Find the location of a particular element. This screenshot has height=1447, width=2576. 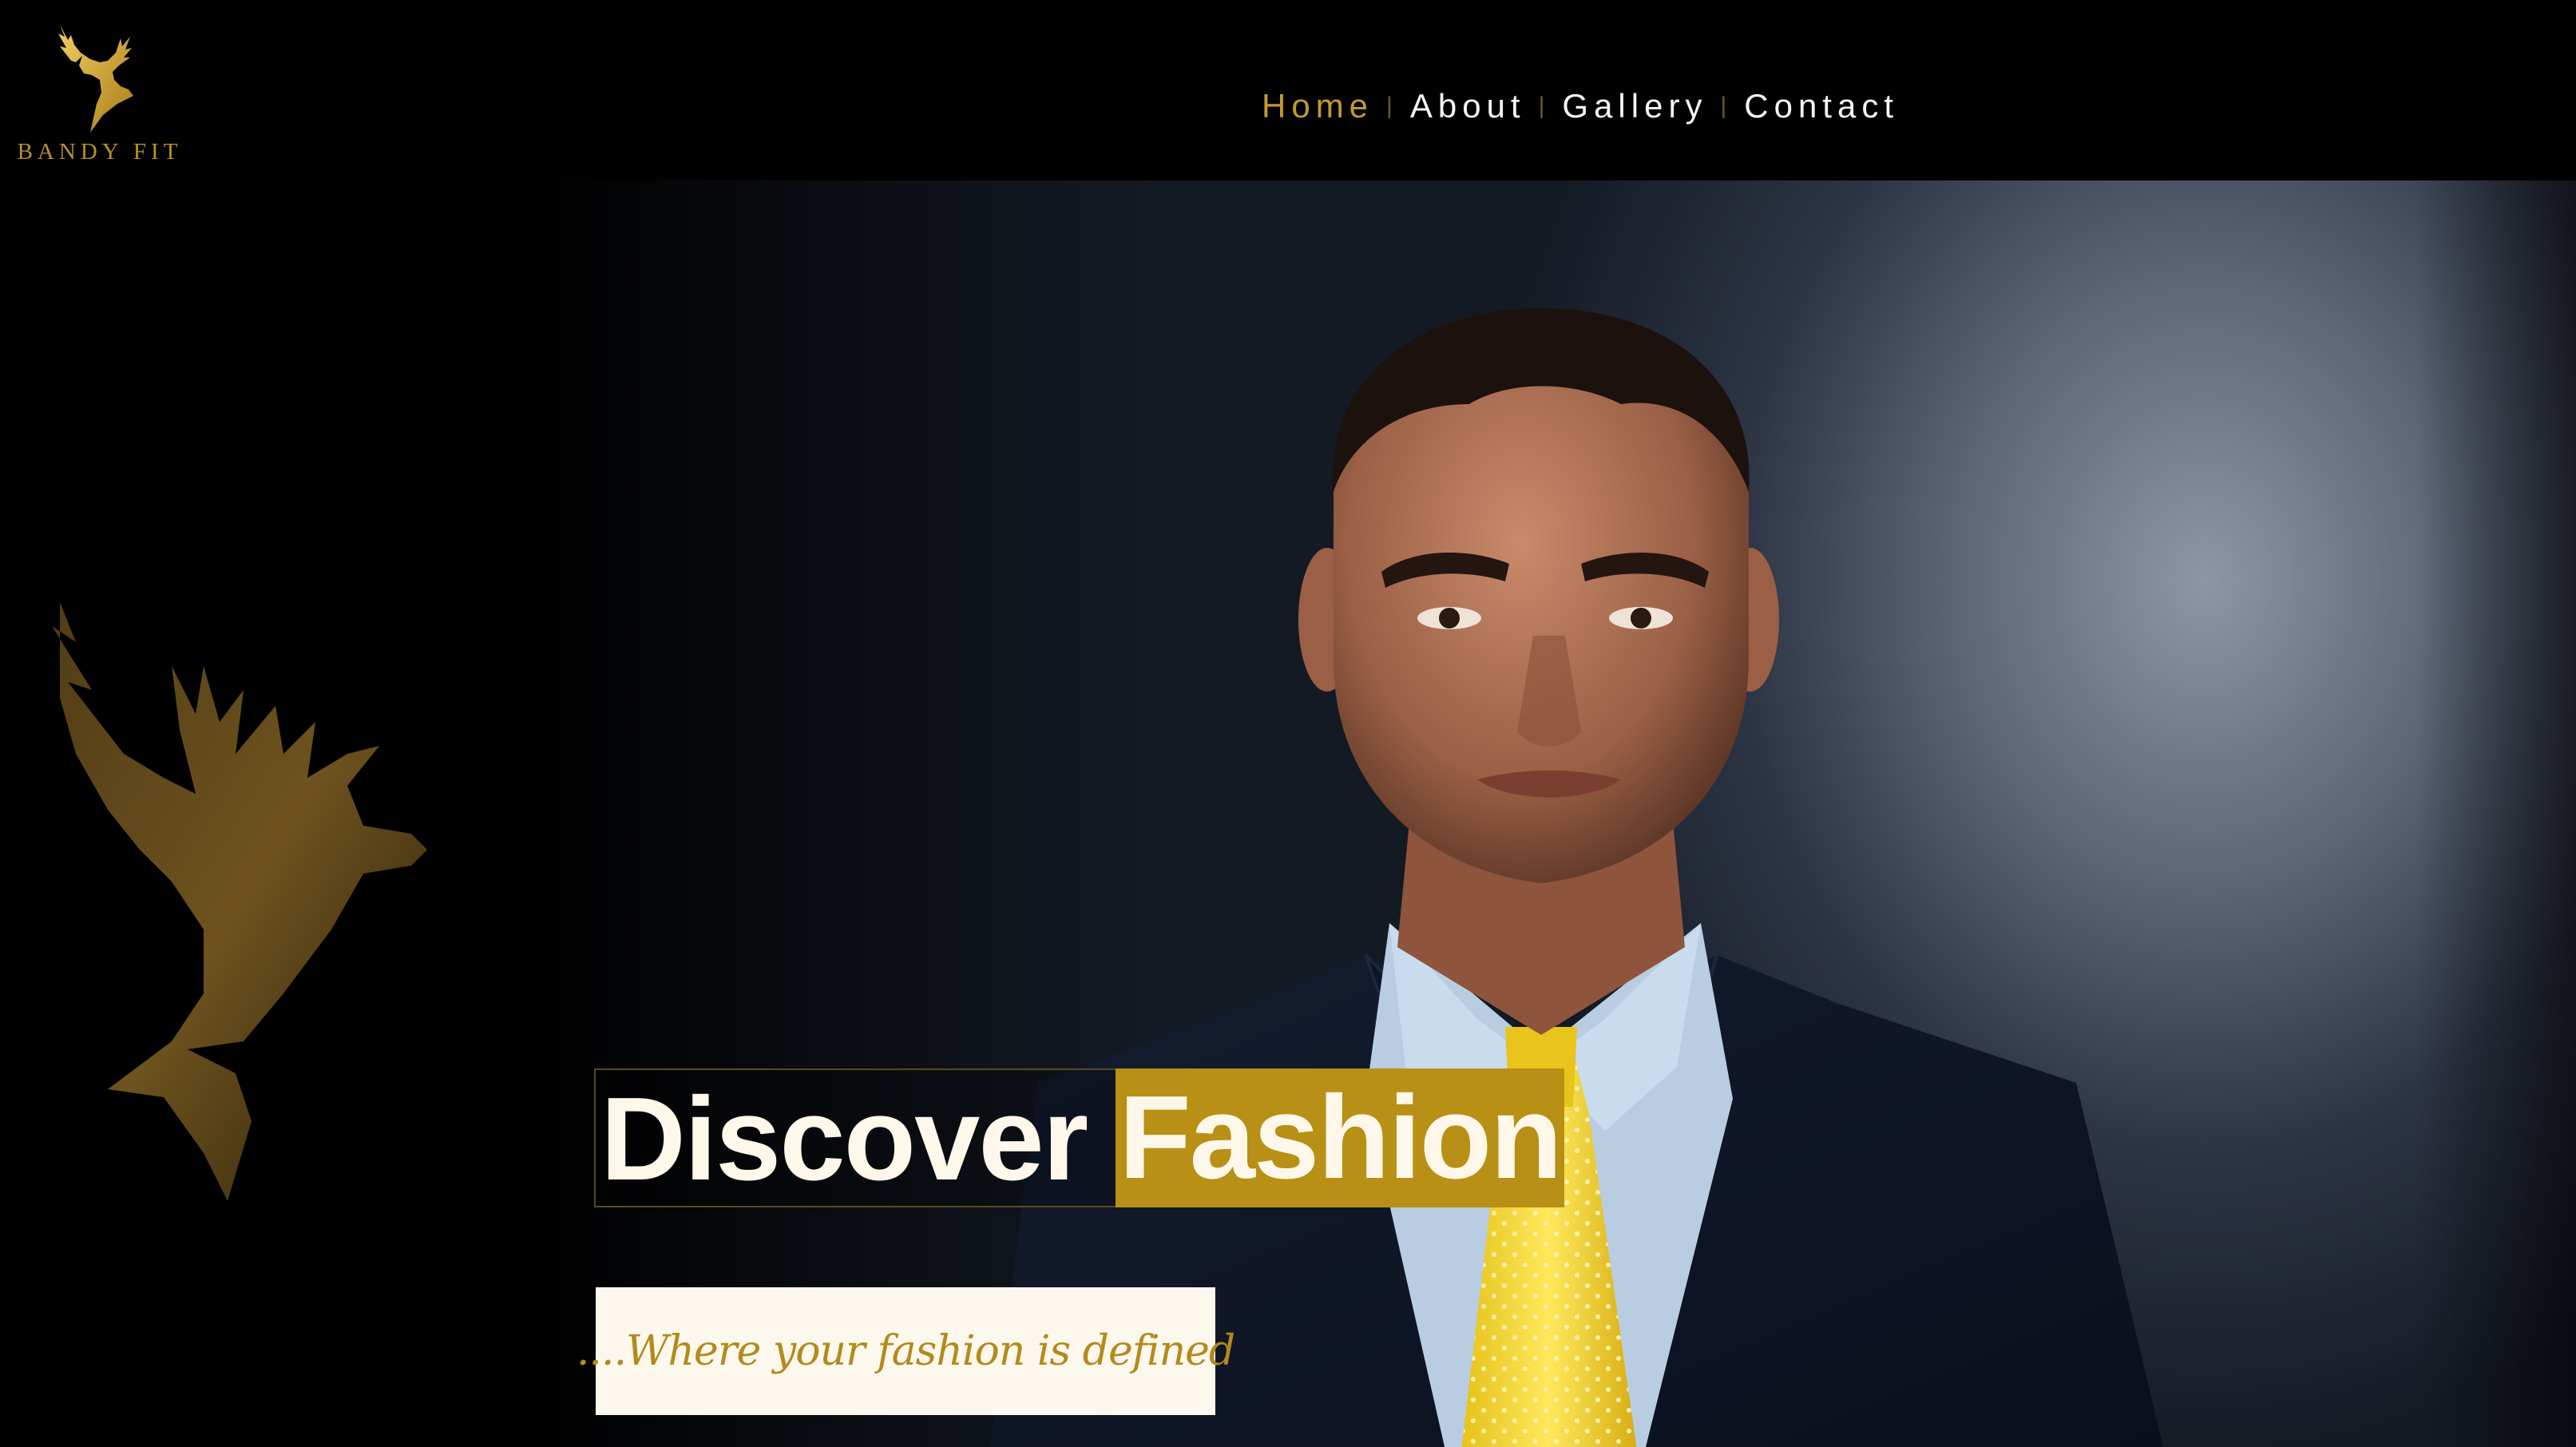

stag-decoration-icon is located at coordinates (239, 901).